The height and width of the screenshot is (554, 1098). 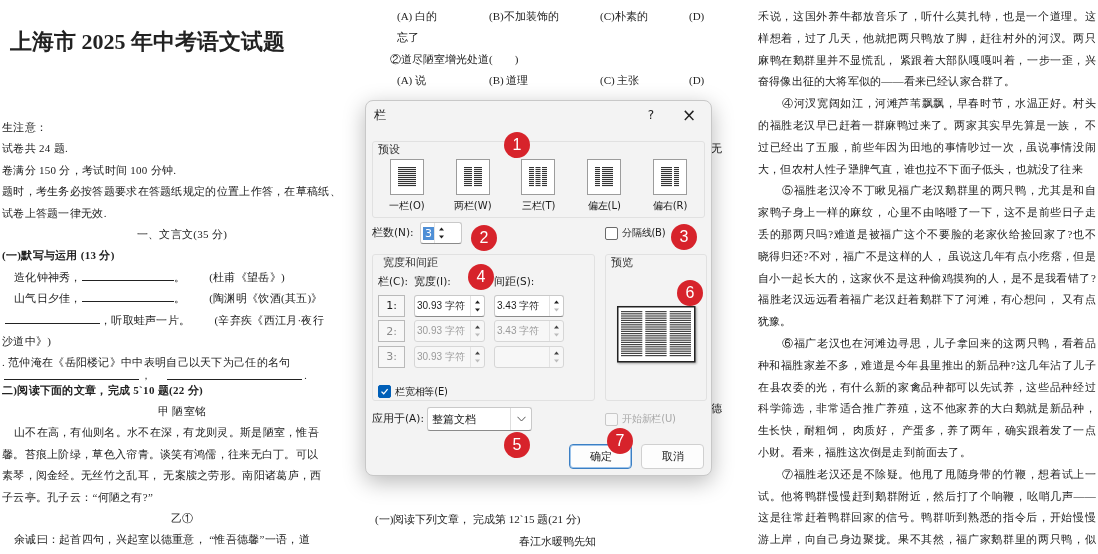 What do you see at coordinates (162, 540) in the screenshot?
I see `text-line: 余诚曰：起首四句，兴起室以德重意， “惟吾德馨”一语，道` at bounding box center [162, 540].